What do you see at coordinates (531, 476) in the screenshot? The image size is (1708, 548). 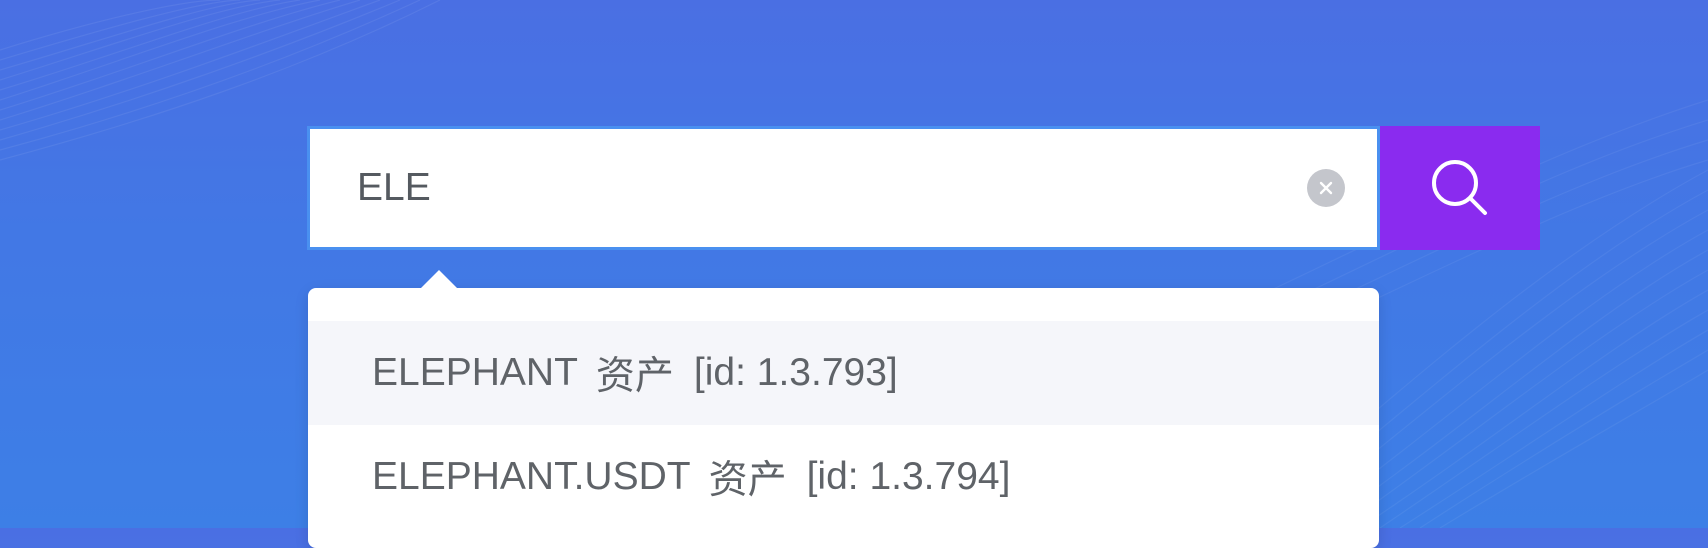 I see `suggestion-name: ELEPHANT.USDT` at bounding box center [531, 476].